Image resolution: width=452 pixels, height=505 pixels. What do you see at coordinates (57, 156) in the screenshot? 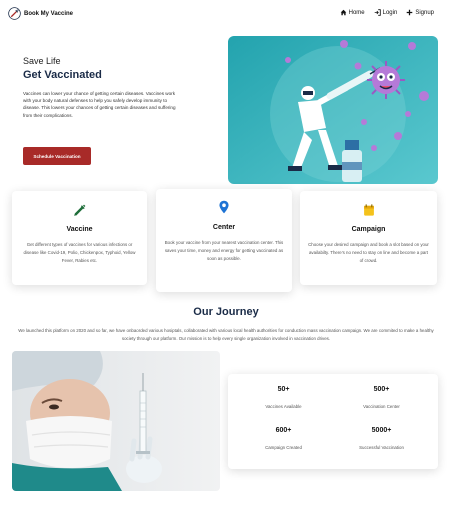
I see `schedule-vaccination-button: Schedule Vaccination` at bounding box center [57, 156].